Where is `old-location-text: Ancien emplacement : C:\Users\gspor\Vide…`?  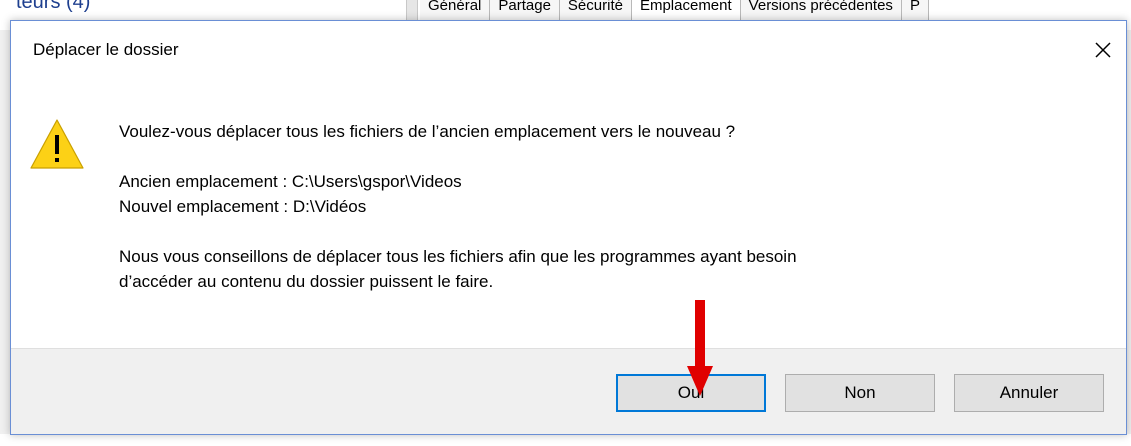 old-location-text: Ancien emplacement : C:\Users\gspor\Vide… is located at coordinates (290, 181).